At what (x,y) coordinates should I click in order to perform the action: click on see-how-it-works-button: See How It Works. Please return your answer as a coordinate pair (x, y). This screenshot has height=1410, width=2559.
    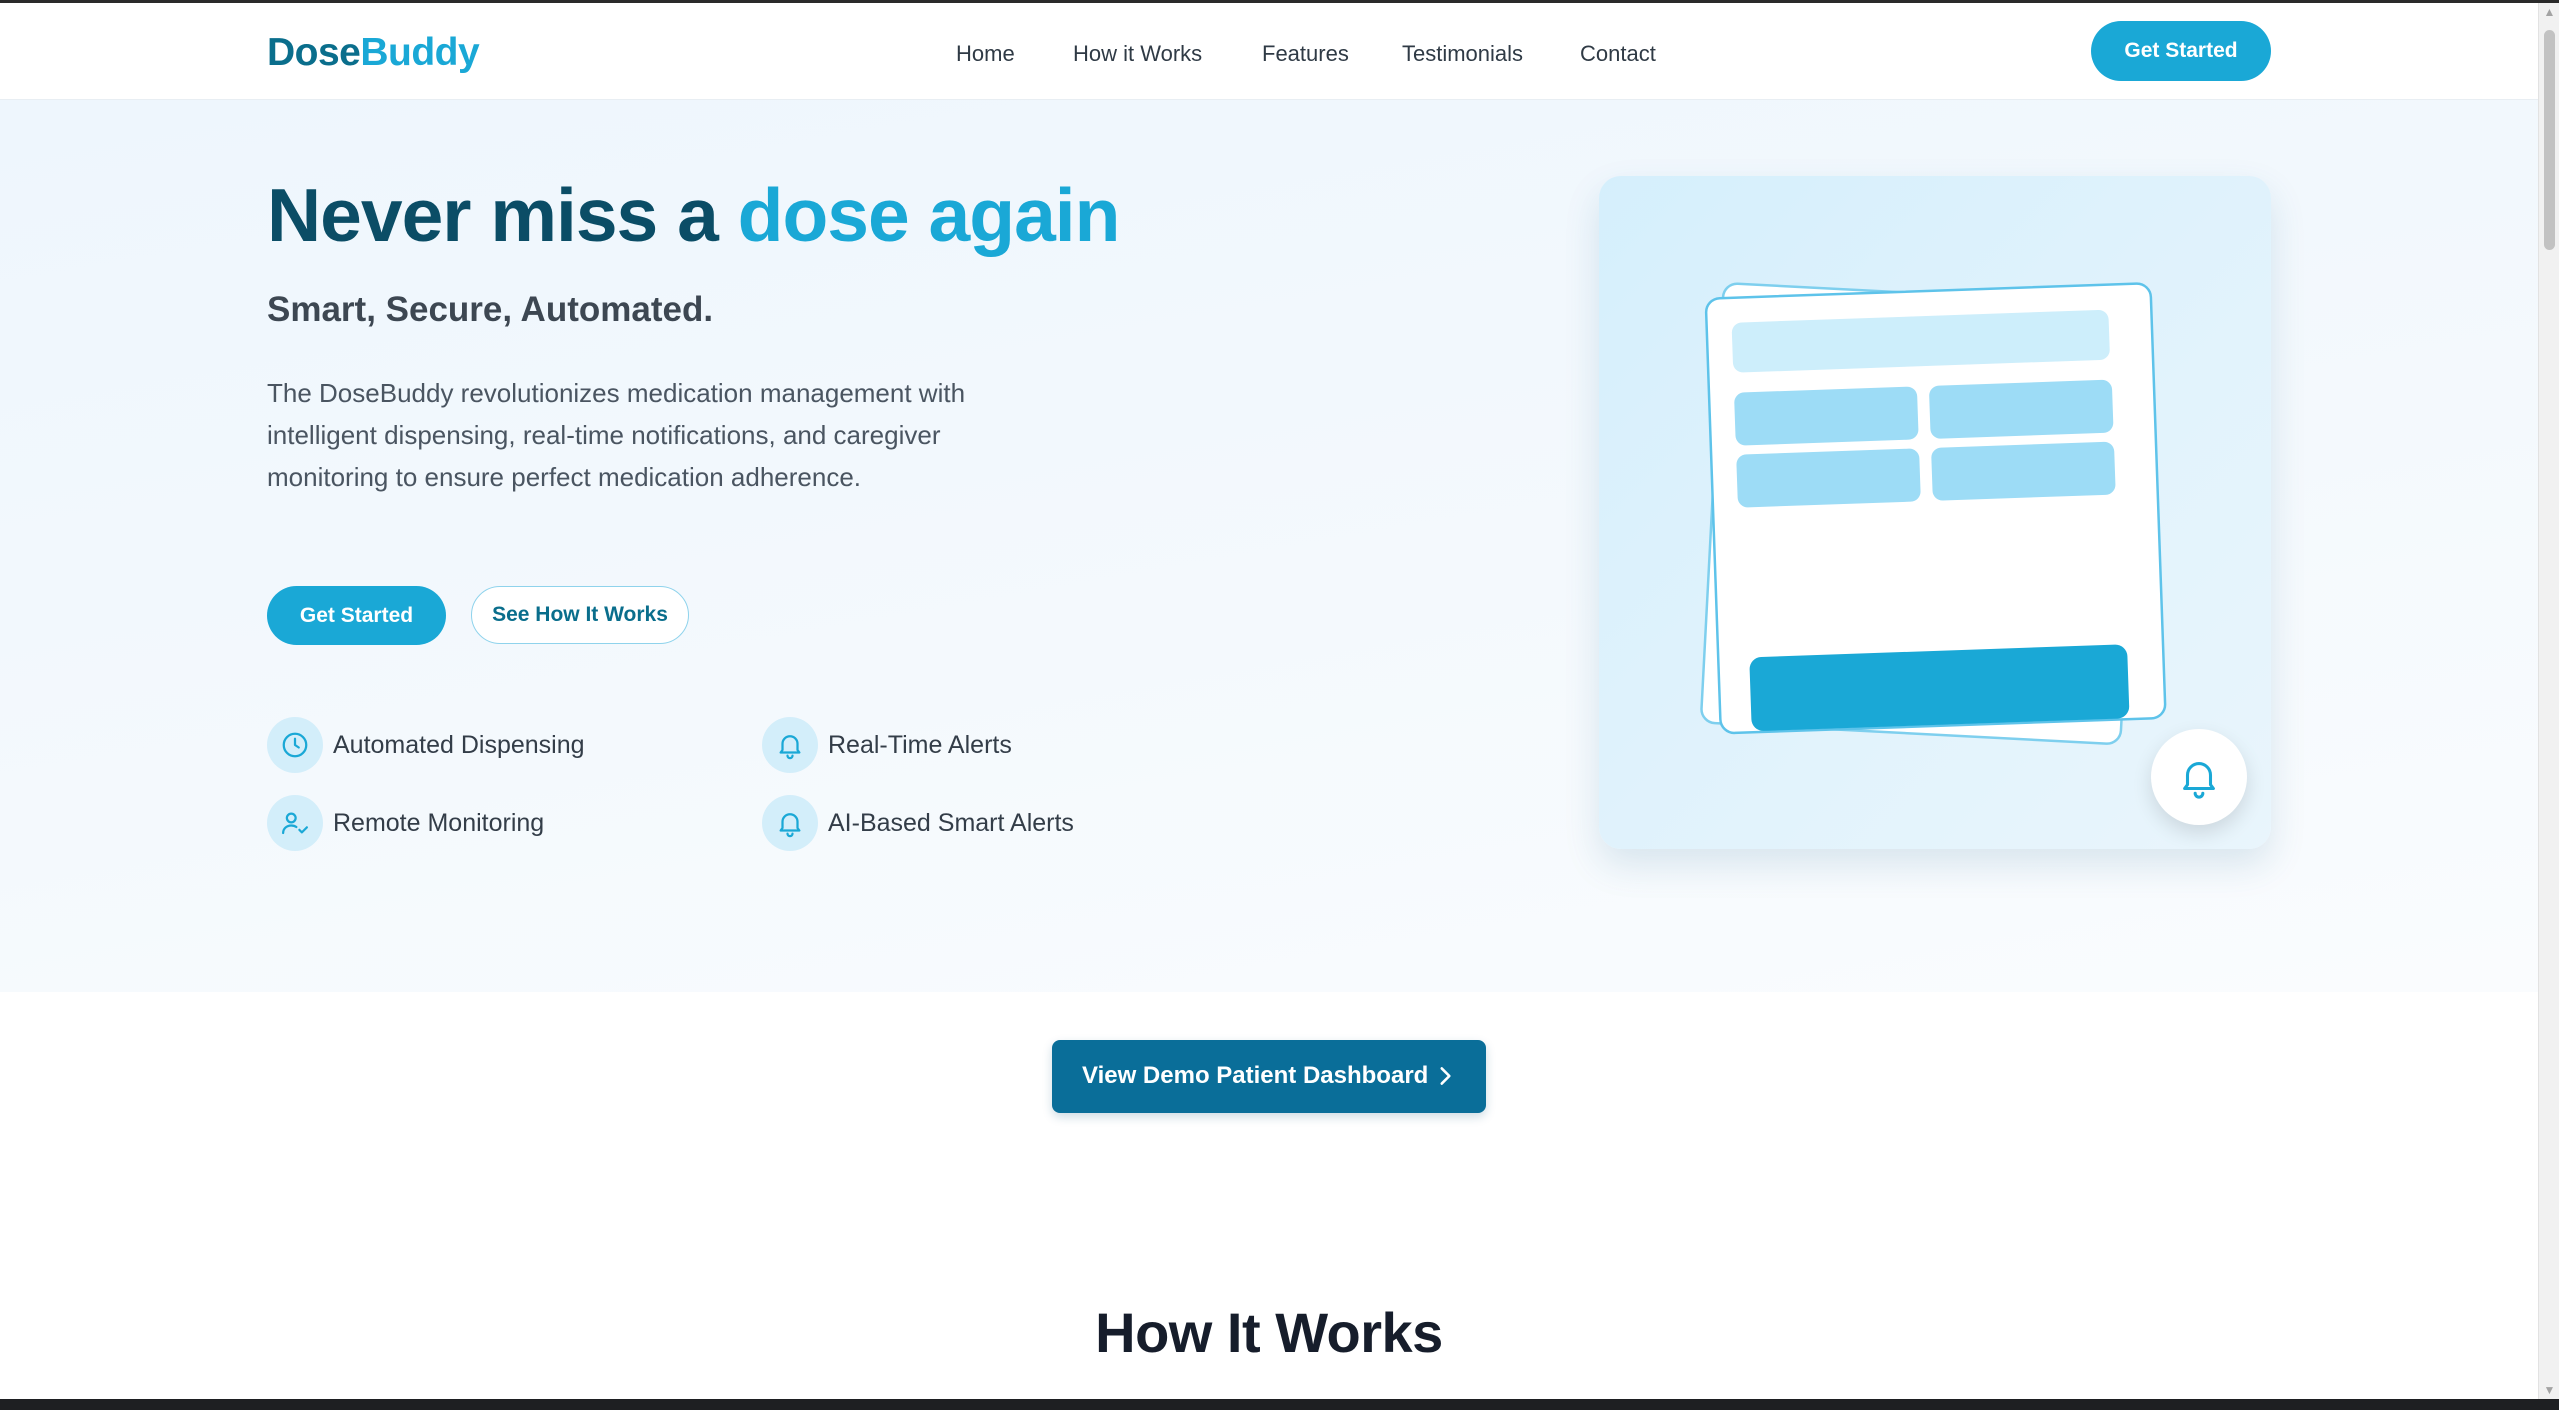
    Looking at the image, I should click on (580, 615).